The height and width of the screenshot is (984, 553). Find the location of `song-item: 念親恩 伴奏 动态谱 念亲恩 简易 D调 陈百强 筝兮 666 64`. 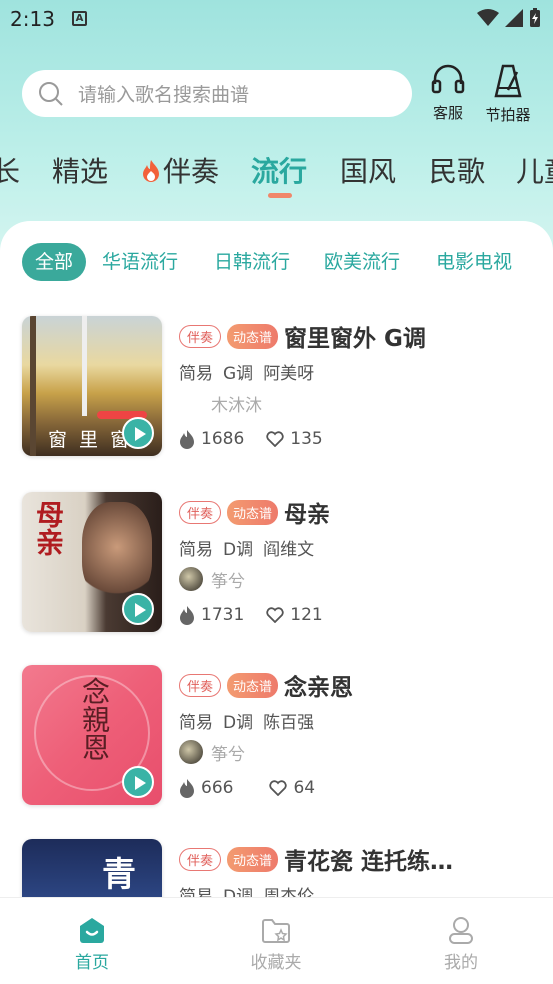

song-item: 念親恩 伴奏 动态谱 念亲恩 简易 D调 陈百强 筝兮 666 64 is located at coordinates (282, 736).